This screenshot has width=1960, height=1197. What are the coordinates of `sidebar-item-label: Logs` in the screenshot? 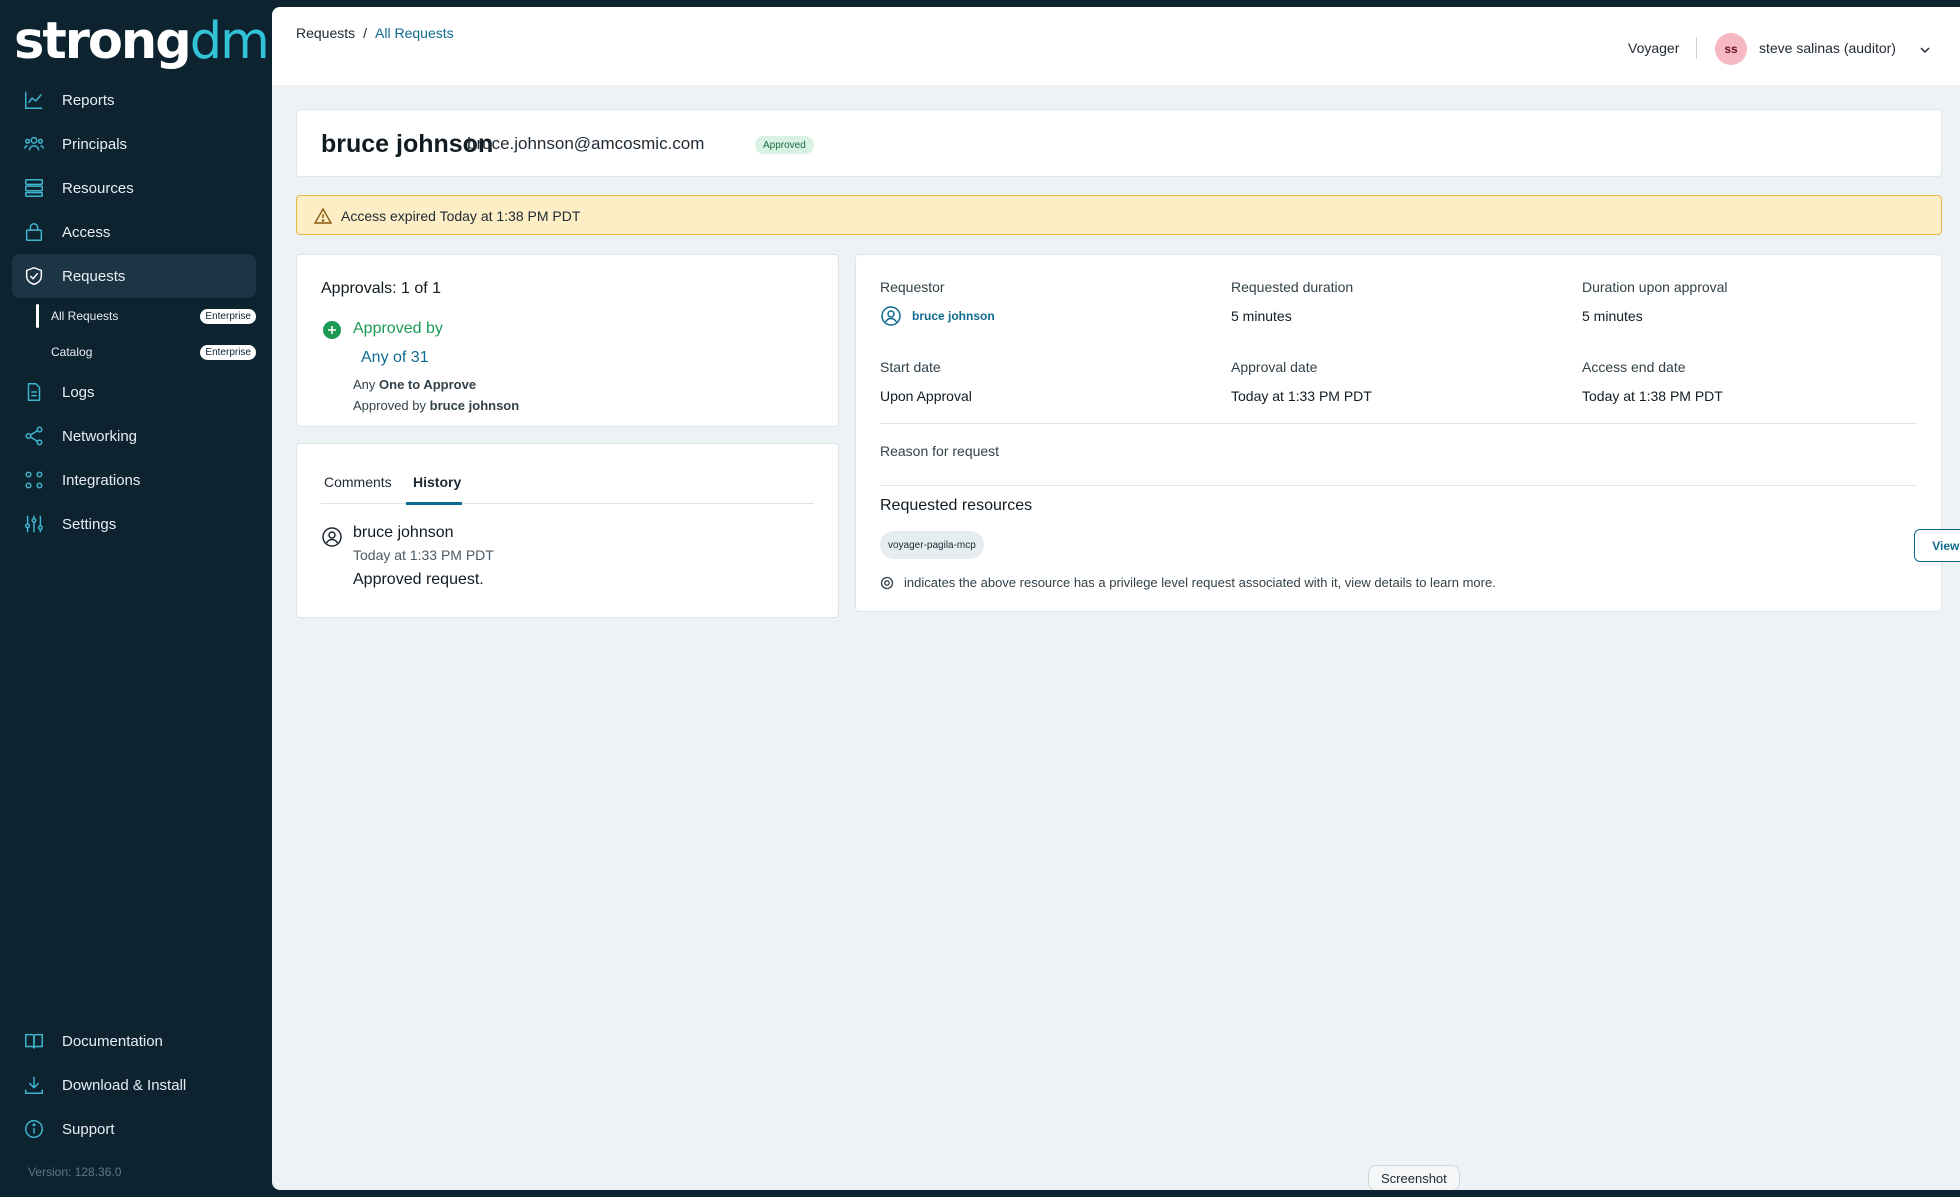 It's located at (78, 392).